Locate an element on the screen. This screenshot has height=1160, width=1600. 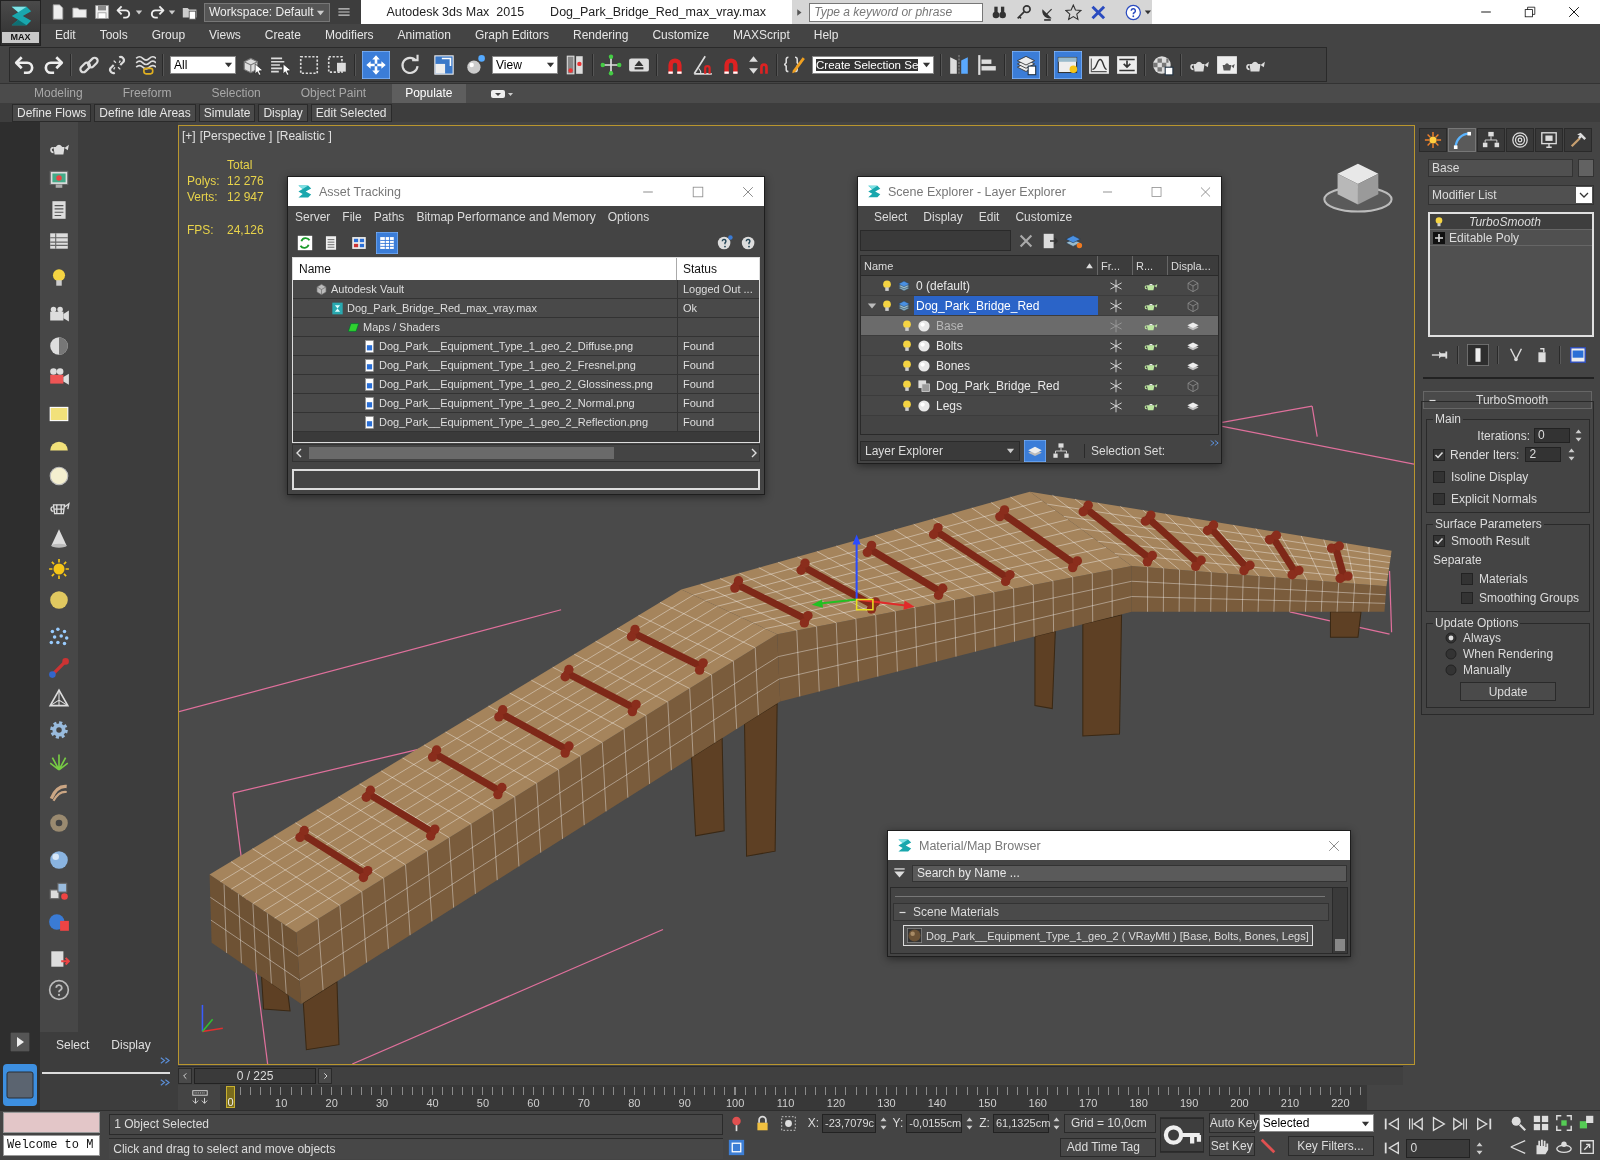
move-gizmo-drawing is located at coordinates (863, 572).